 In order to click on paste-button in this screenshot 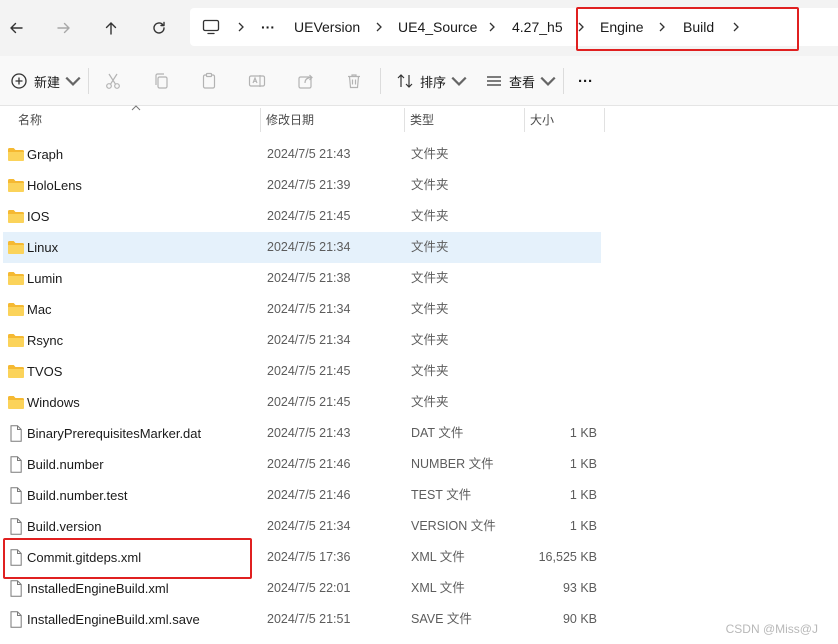, I will do `click(209, 81)`.